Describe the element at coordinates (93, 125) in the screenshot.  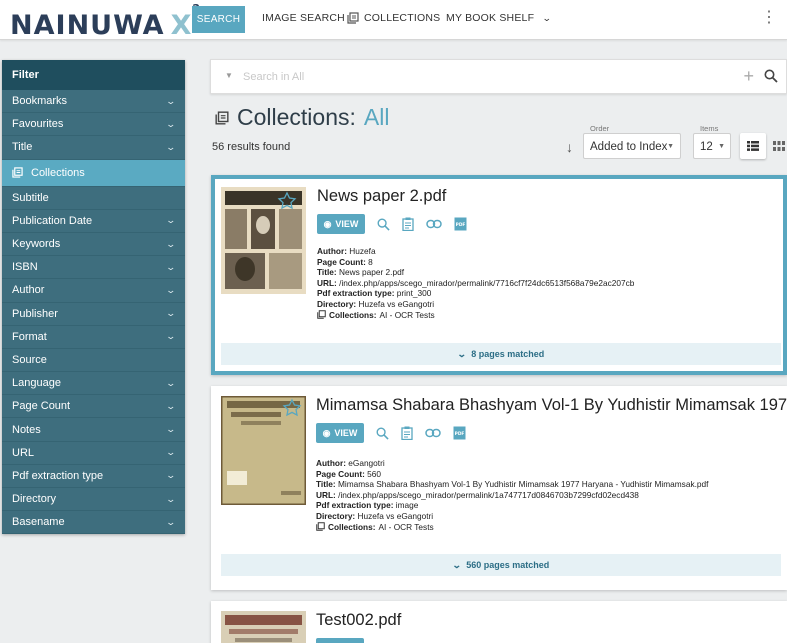
I see `filter-item-favourites: Favourites ⌄` at that location.